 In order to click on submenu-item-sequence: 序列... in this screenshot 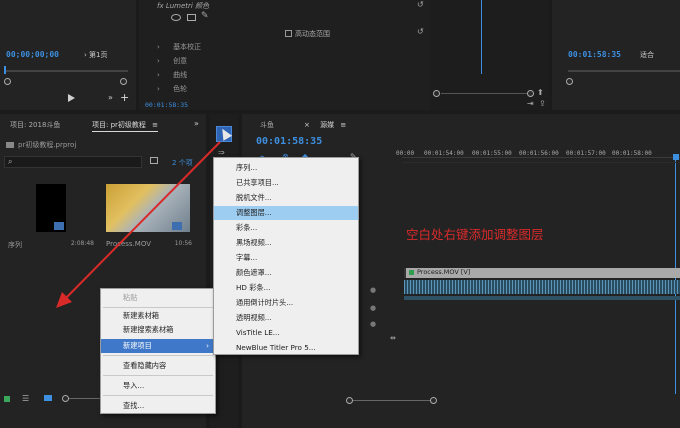, I will do `click(286, 168)`.